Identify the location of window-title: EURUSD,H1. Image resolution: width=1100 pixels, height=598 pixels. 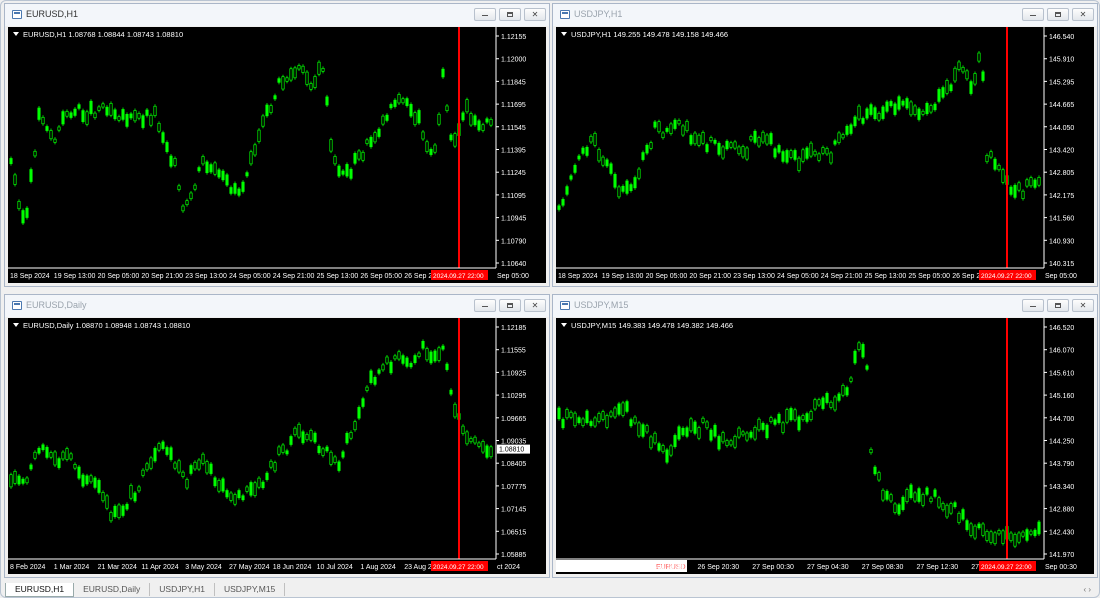
(52, 14).